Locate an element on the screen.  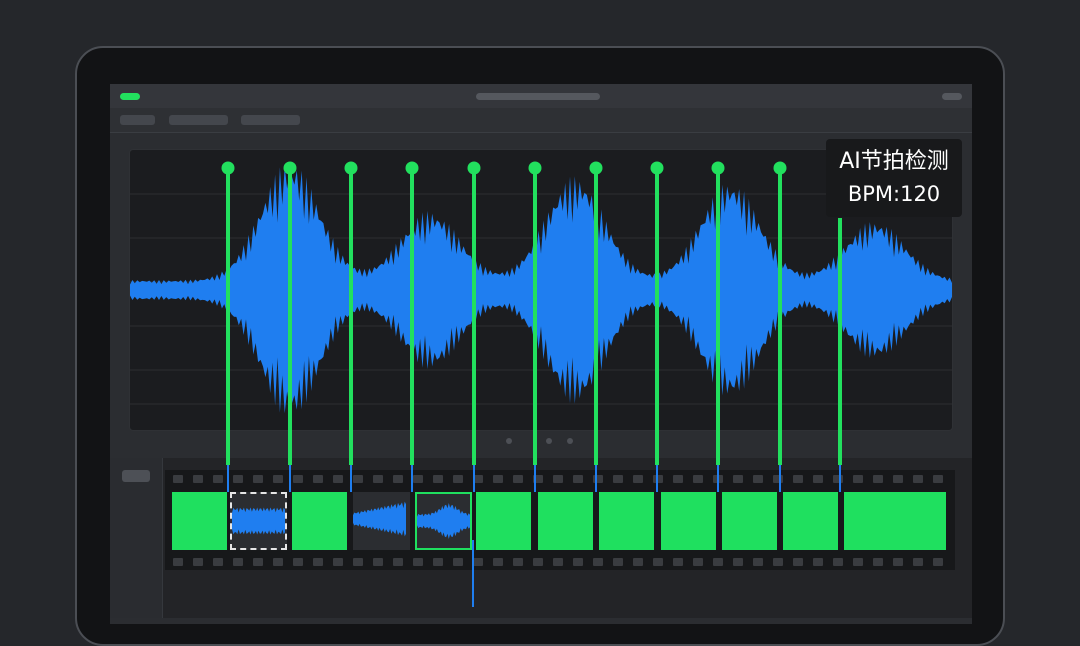
badge-bpm: BPM:120 is located at coordinates (894, 194).